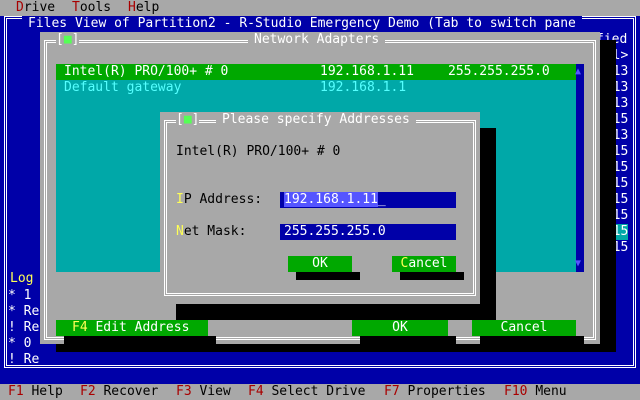  Describe the element at coordinates (35, 8) in the screenshot. I see `menu-drive: Drive` at that location.